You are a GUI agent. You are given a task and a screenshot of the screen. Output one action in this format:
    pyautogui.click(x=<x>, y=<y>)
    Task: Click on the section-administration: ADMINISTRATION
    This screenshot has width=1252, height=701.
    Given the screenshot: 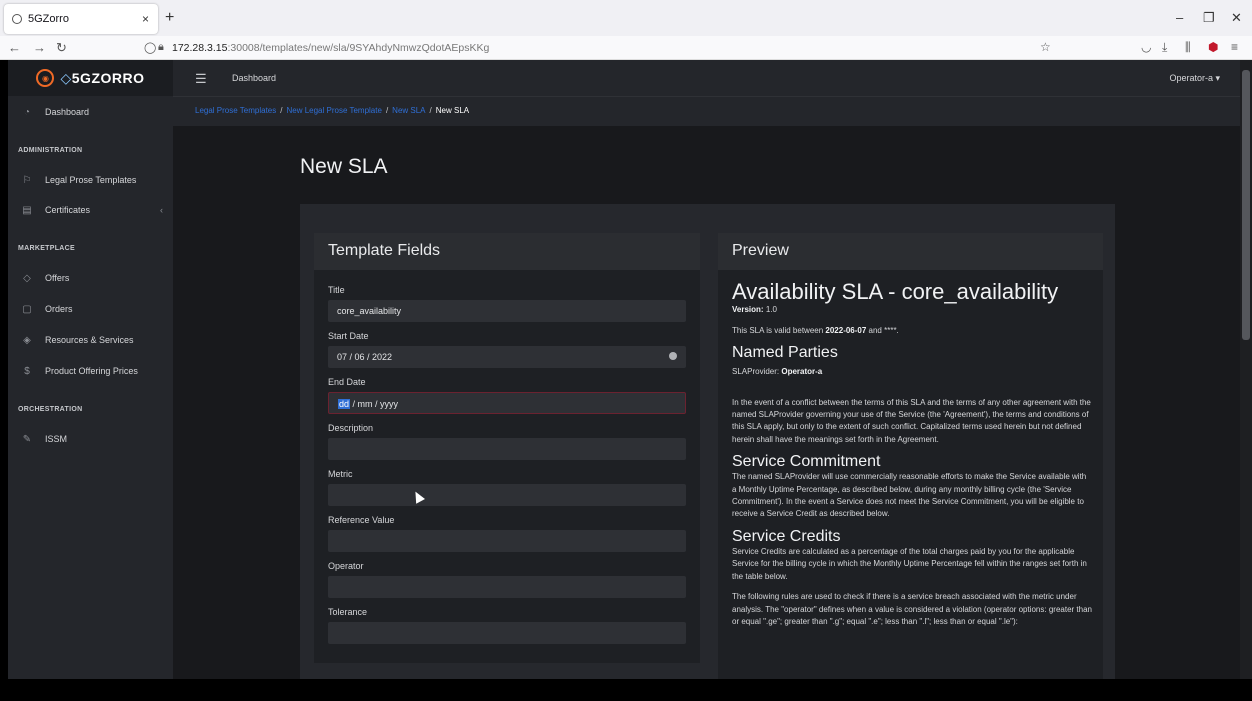 What is the action you would take?
    pyautogui.click(x=50, y=150)
    